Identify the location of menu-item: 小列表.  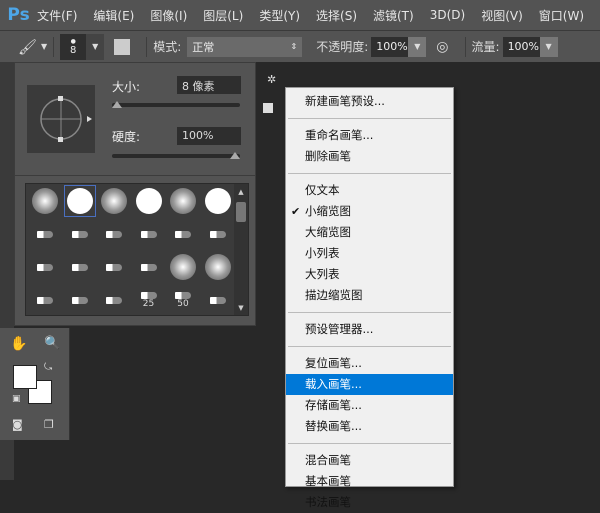
(369, 253).